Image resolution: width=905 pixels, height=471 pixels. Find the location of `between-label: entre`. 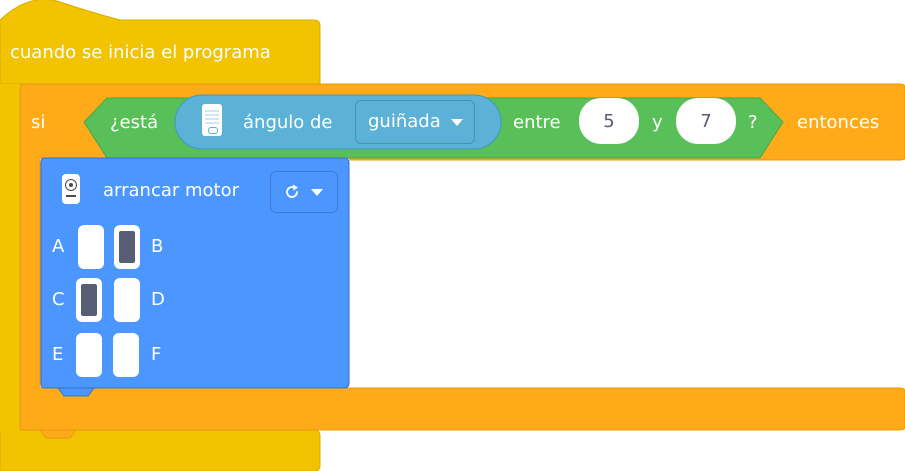

between-label: entre is located at coordinates (537, 122).